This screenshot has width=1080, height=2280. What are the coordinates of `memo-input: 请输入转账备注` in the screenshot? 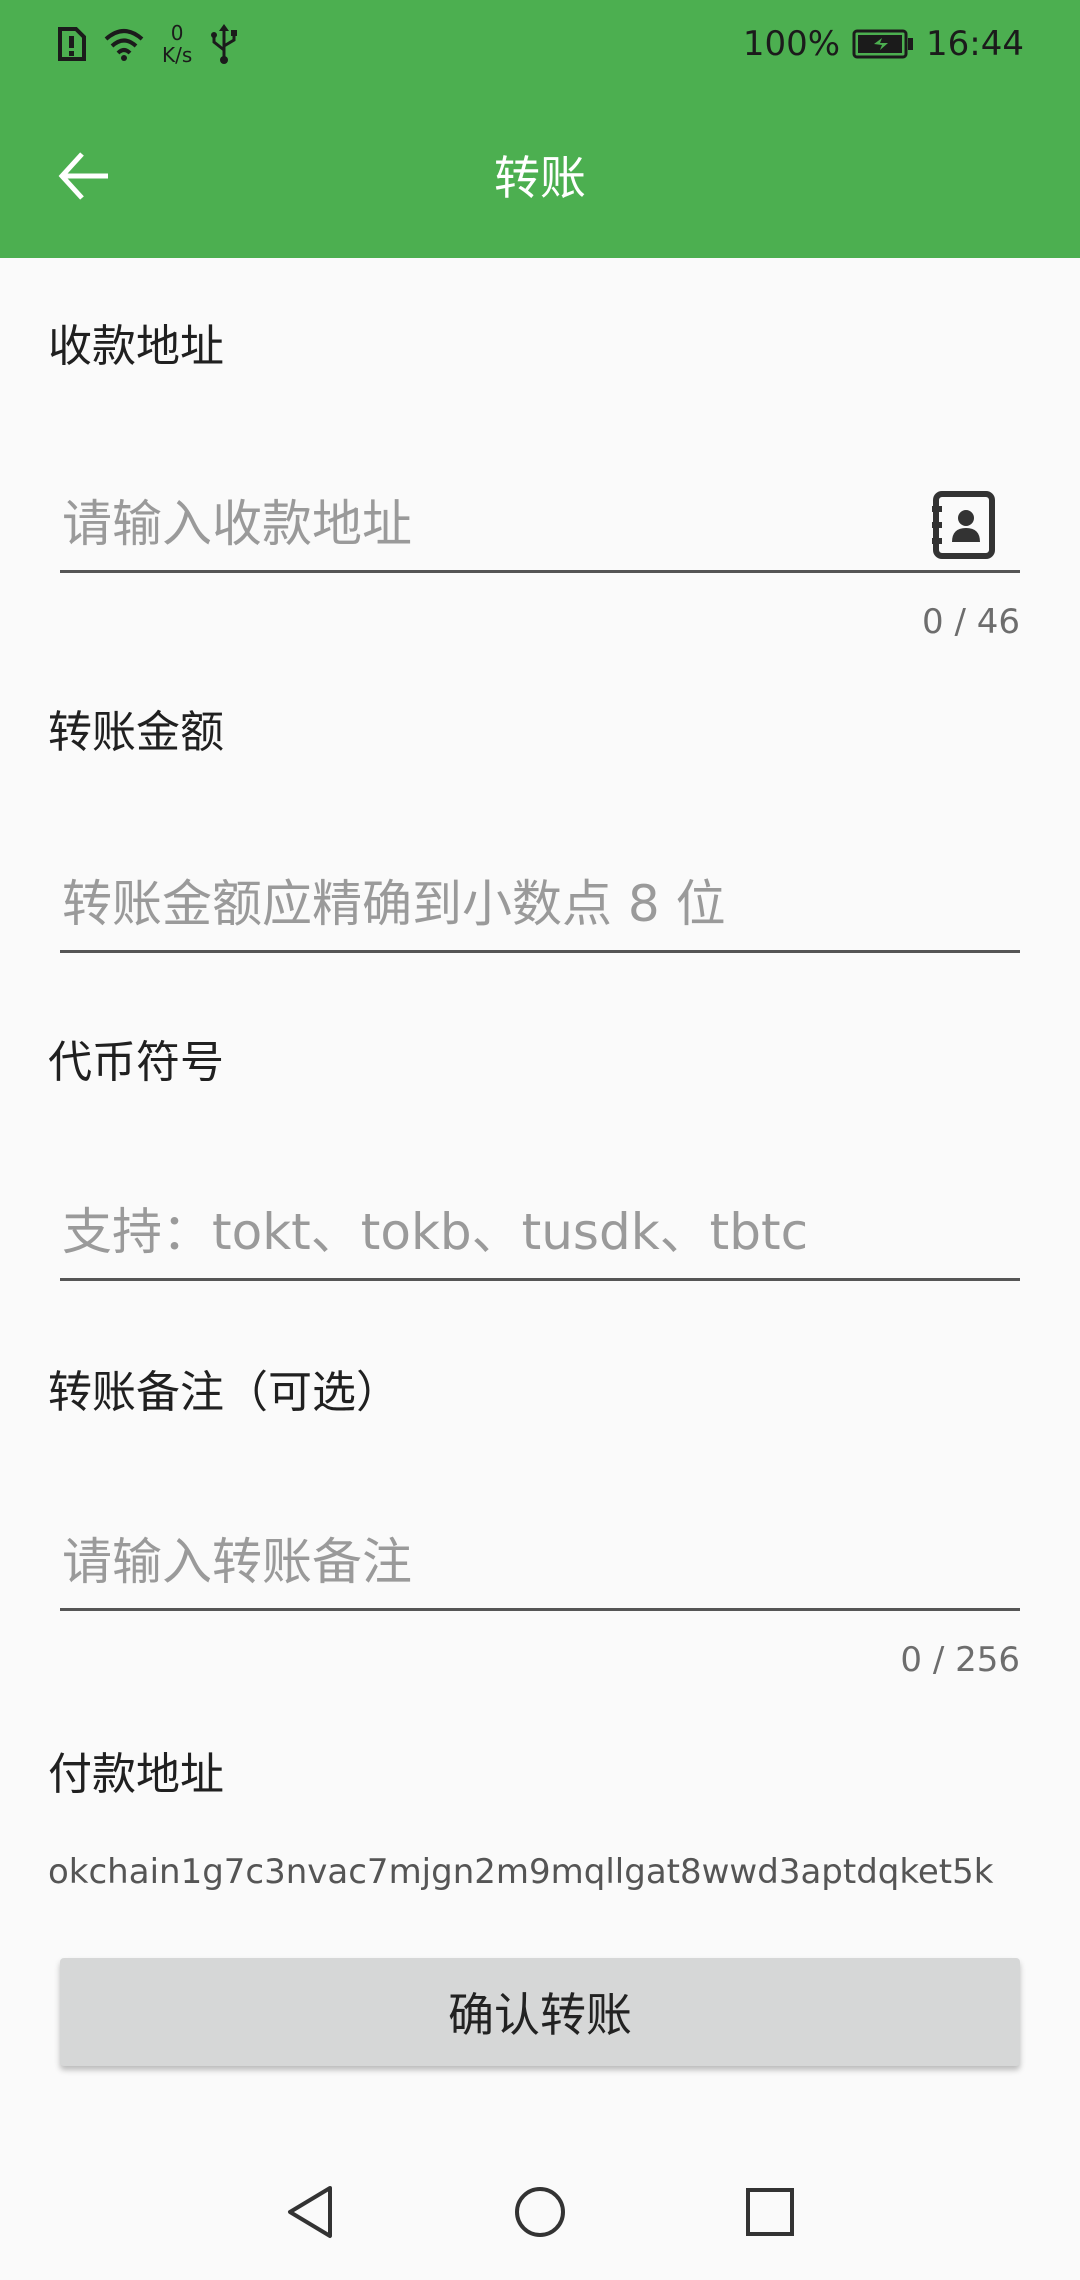 It's located at (540, 1559).